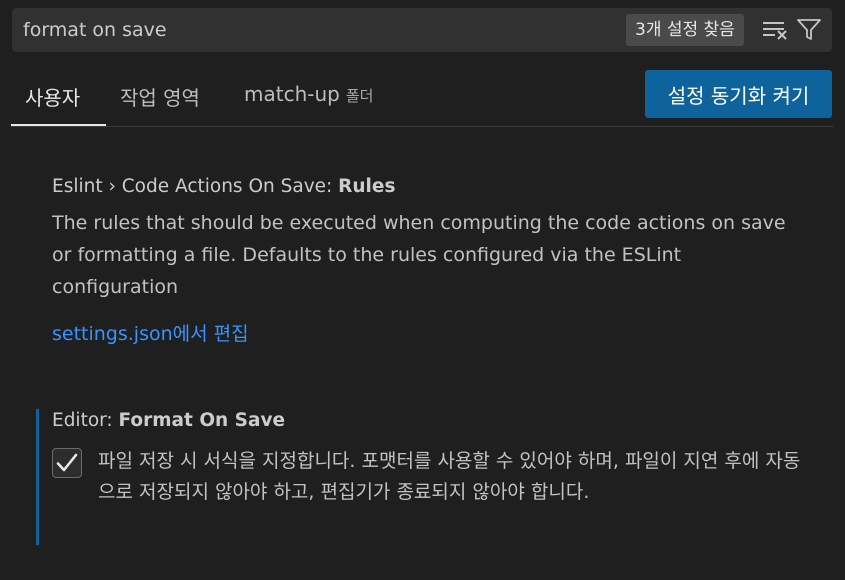 The width and height of the screenshot is (845, 580). What do you see at coordinates (292, 94) in the screenshot?
I see `tab-folder-label: match-up` at bounding box center [292, 94].